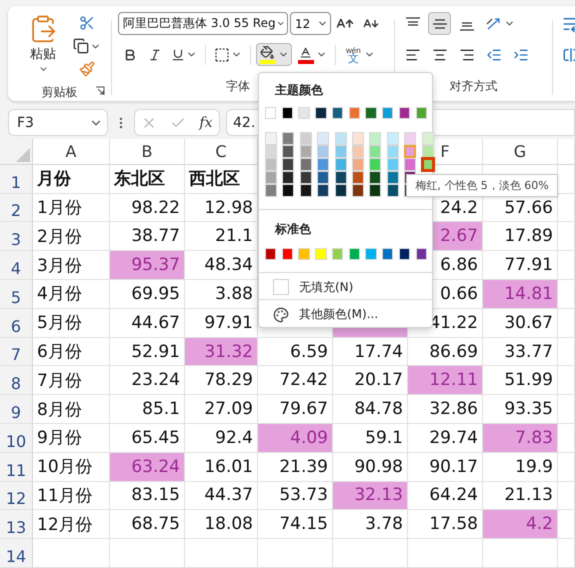 This screenshot has width=575, height=568. What do you see at coordinates (16, 265) in the screenshot?
I see `row-header: 4` at bounding box center [16, 265].